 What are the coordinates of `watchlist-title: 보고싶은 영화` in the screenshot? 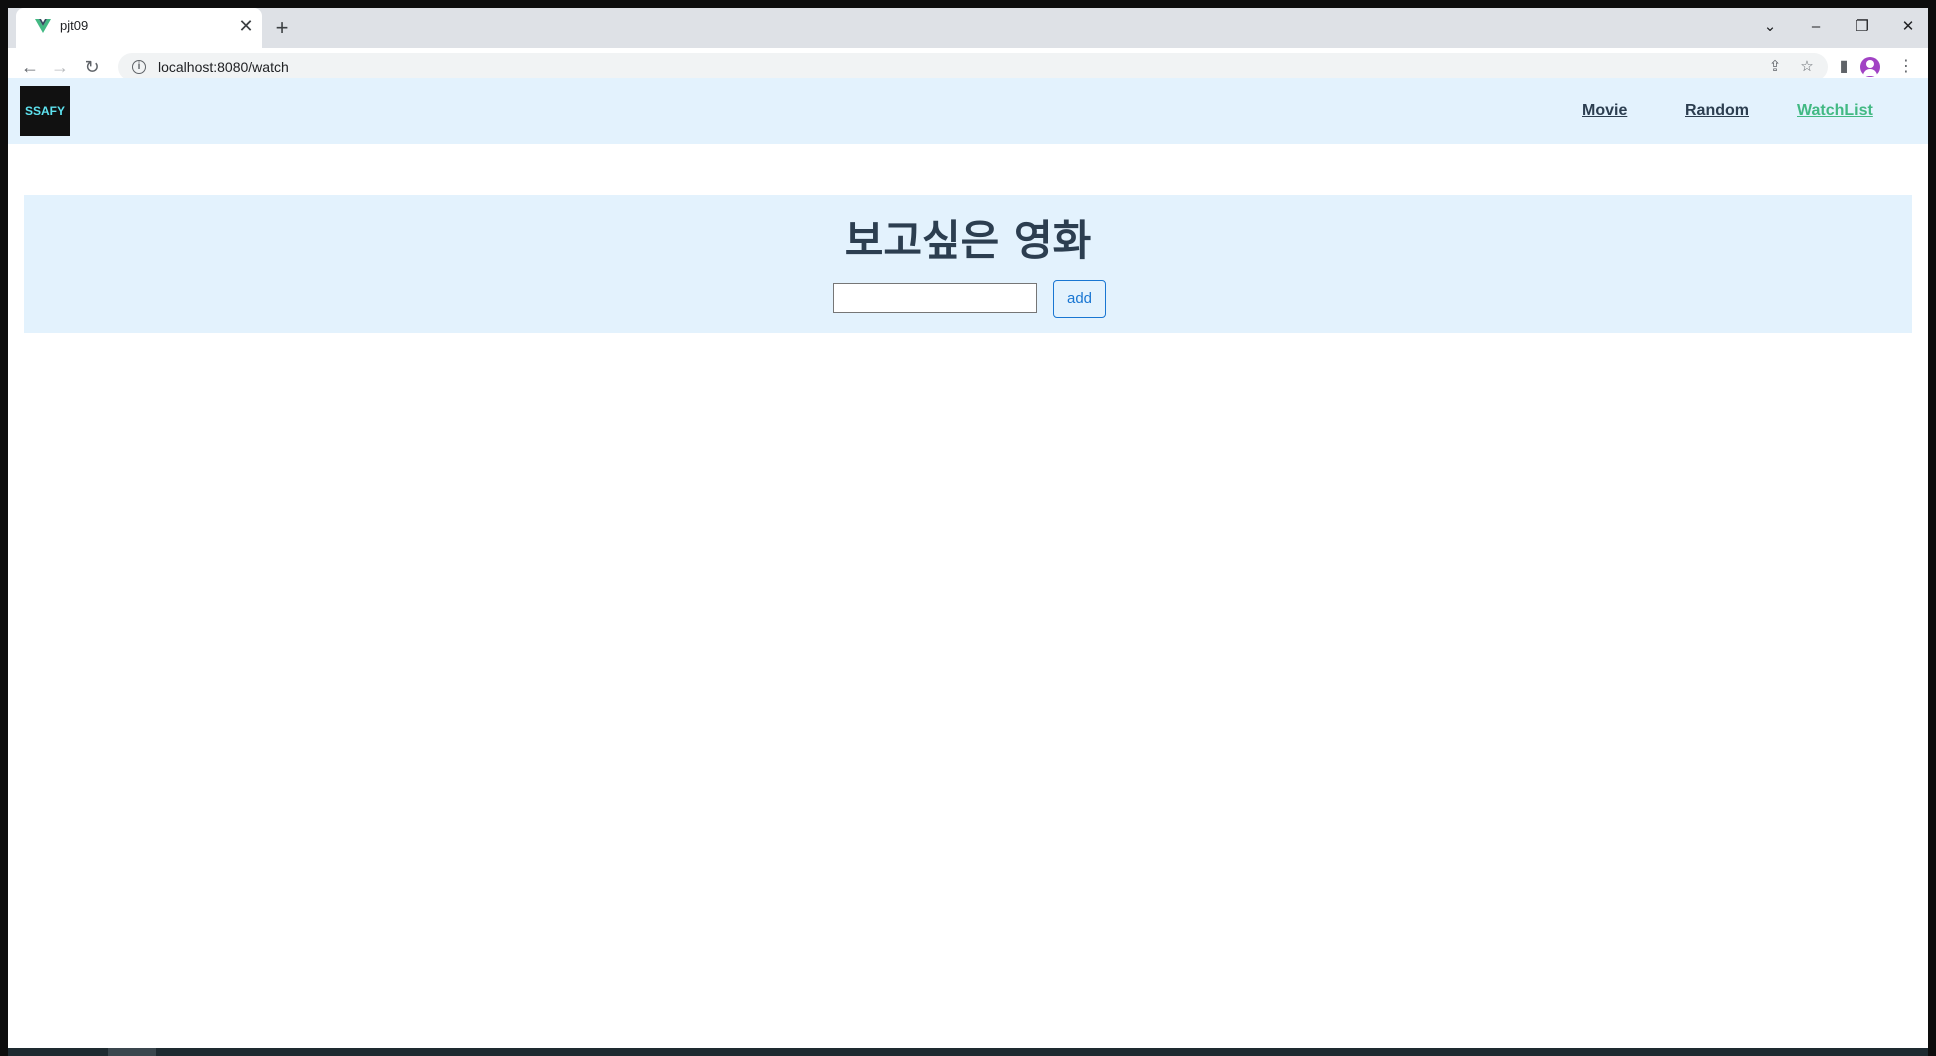 It's located at (968, 240).